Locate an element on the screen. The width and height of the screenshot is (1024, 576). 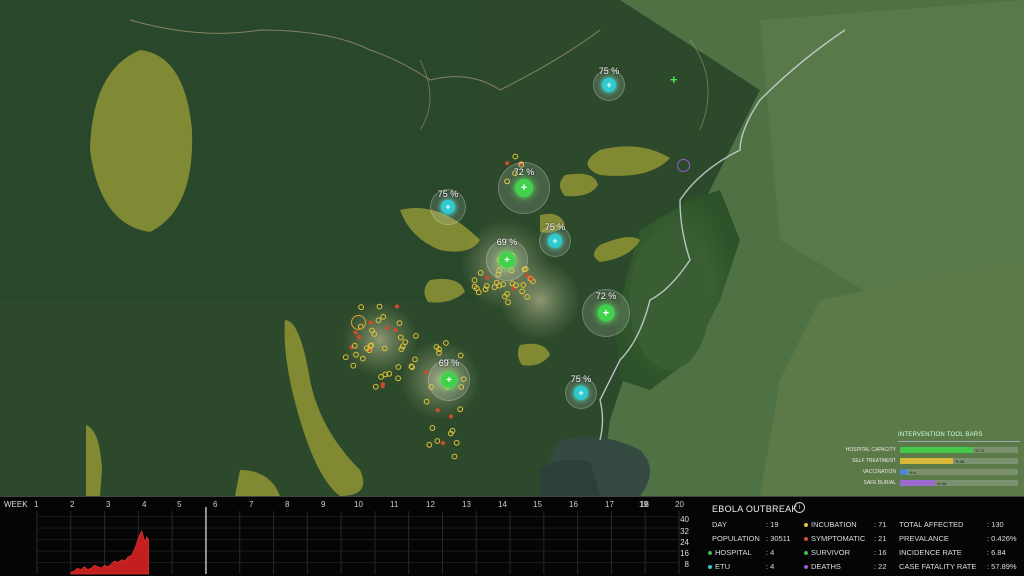
stat-etu: ETU : 4 is located at coordinates (741, 566).